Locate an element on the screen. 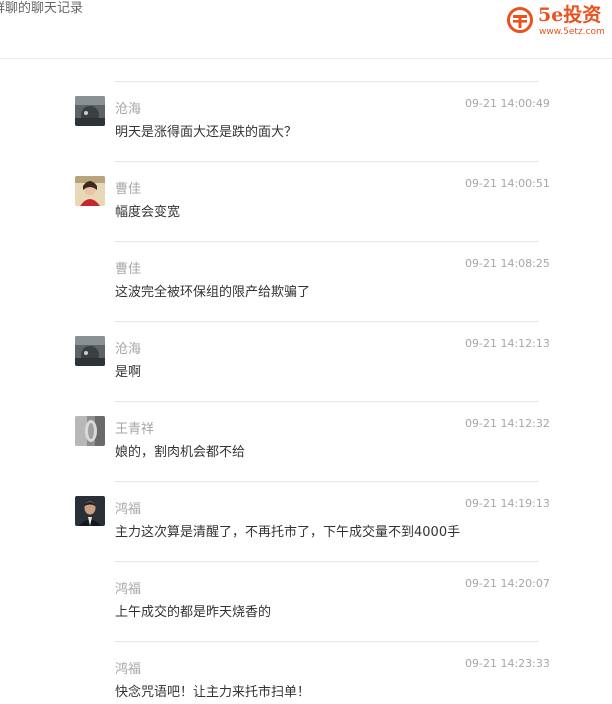  message-text: 幅度会变宽 is located at coordinates (148, 212).